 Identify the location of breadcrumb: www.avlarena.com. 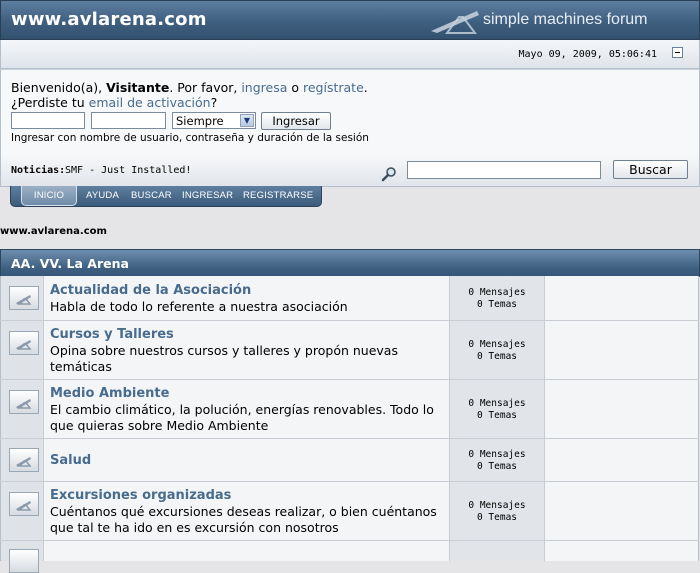
(53, 231).